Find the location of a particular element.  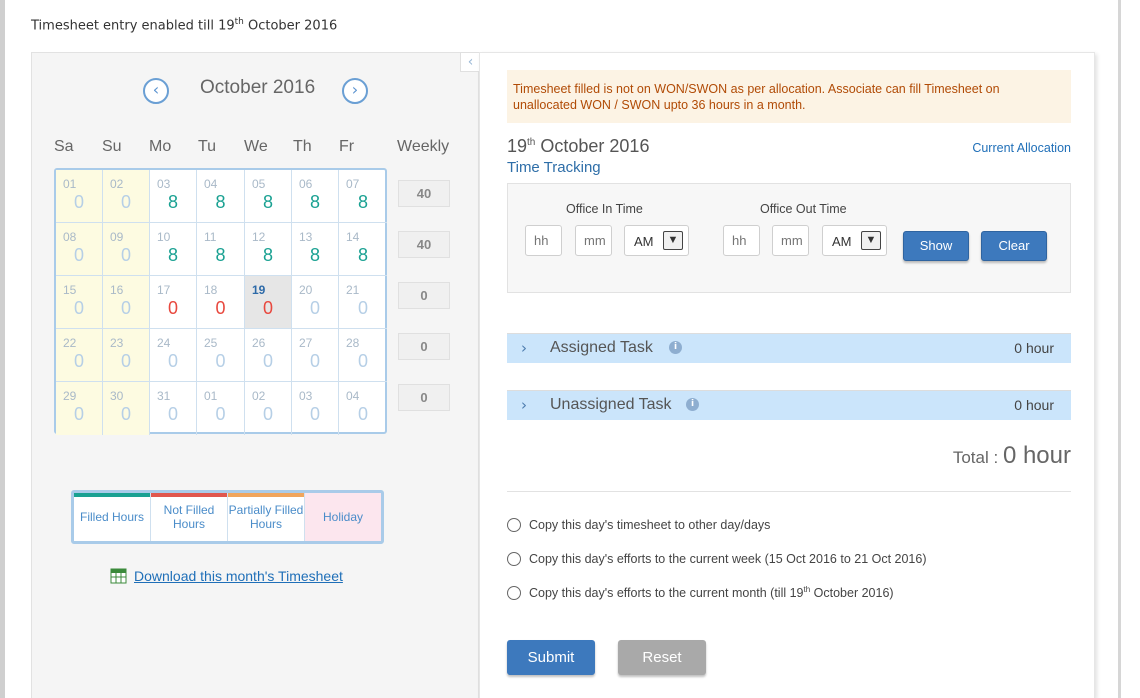

calendar-day-cell: 05 8 is located at coordinates (268, 196).